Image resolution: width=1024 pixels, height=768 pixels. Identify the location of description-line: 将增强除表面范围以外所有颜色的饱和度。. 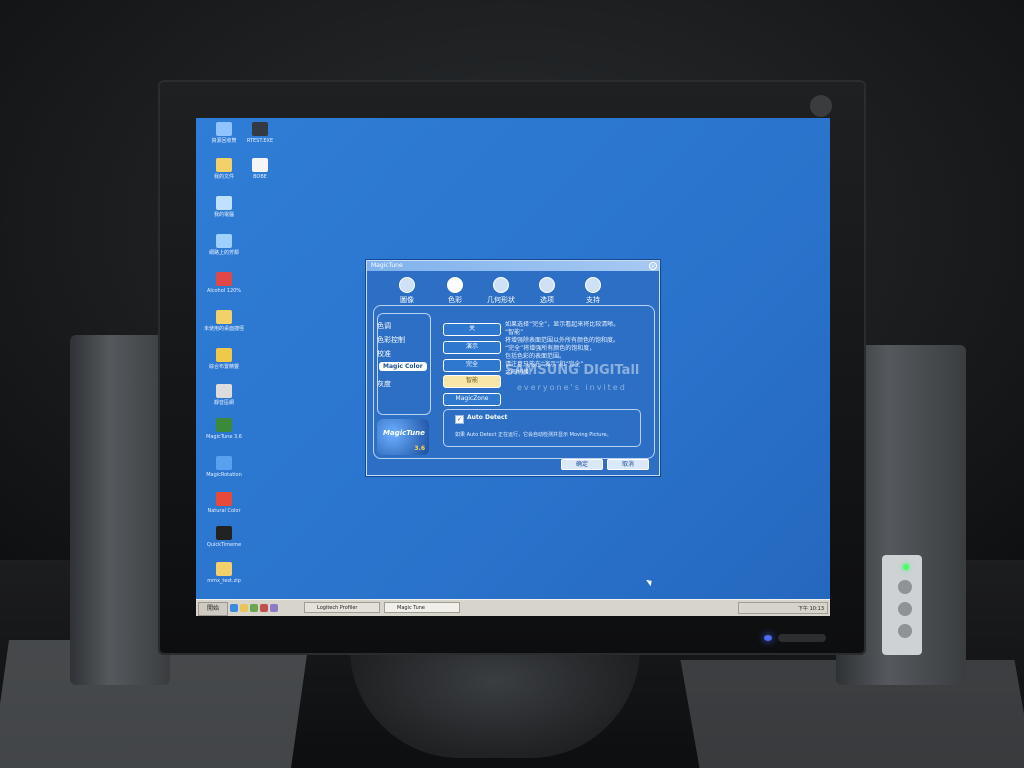
(562, 340).